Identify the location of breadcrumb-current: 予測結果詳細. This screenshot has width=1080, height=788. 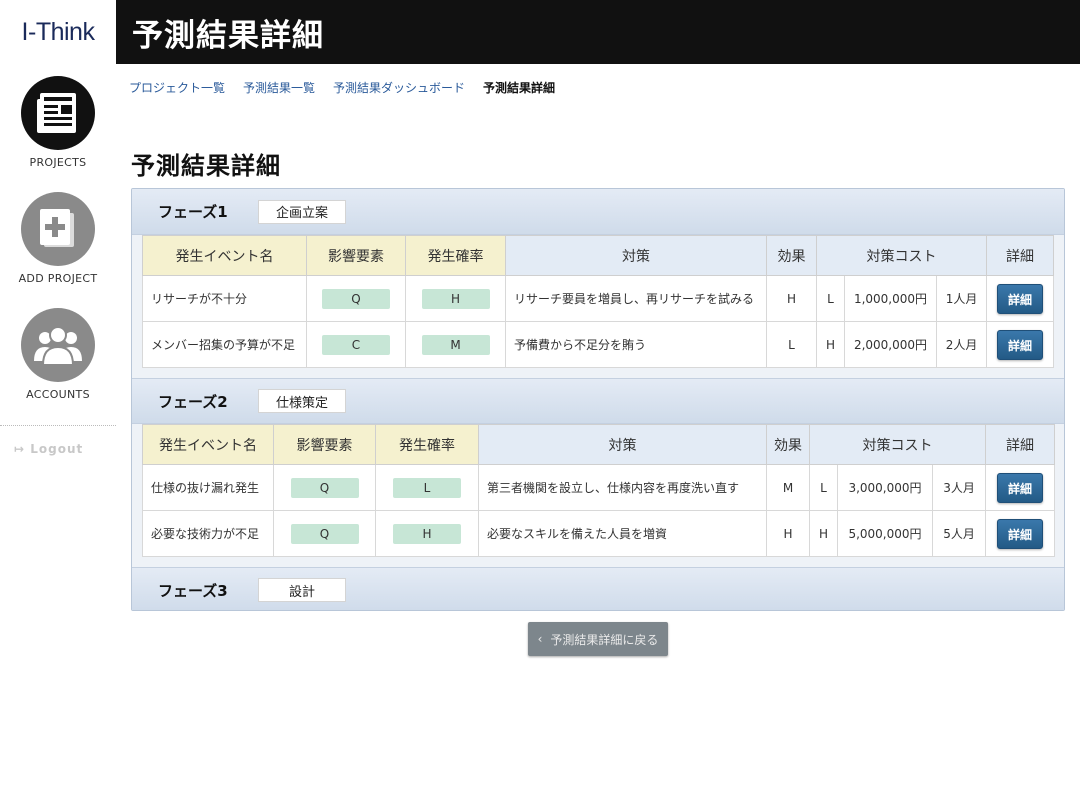
(519, 88).